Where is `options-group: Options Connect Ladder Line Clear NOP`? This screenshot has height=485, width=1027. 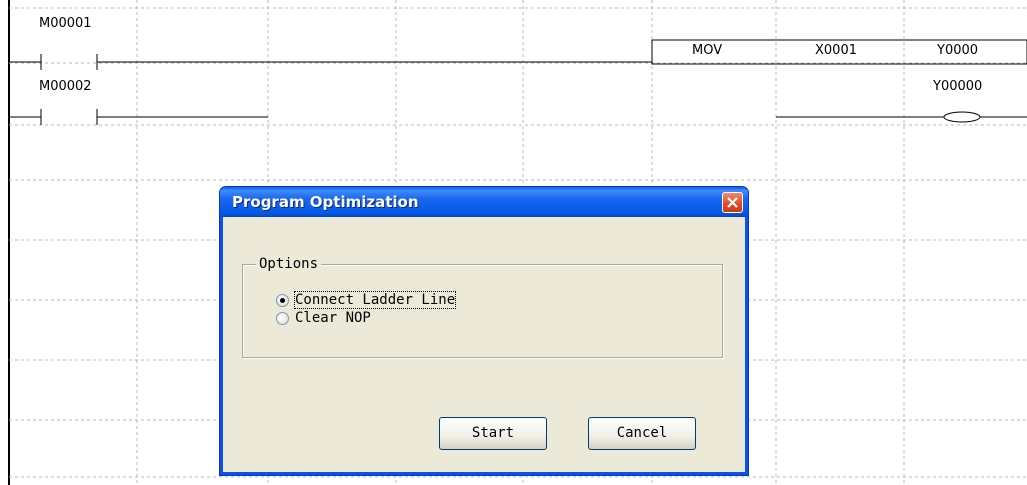
options-group: Options Connect Ladder Line Clear NOP is located at coordinates (482, 307).